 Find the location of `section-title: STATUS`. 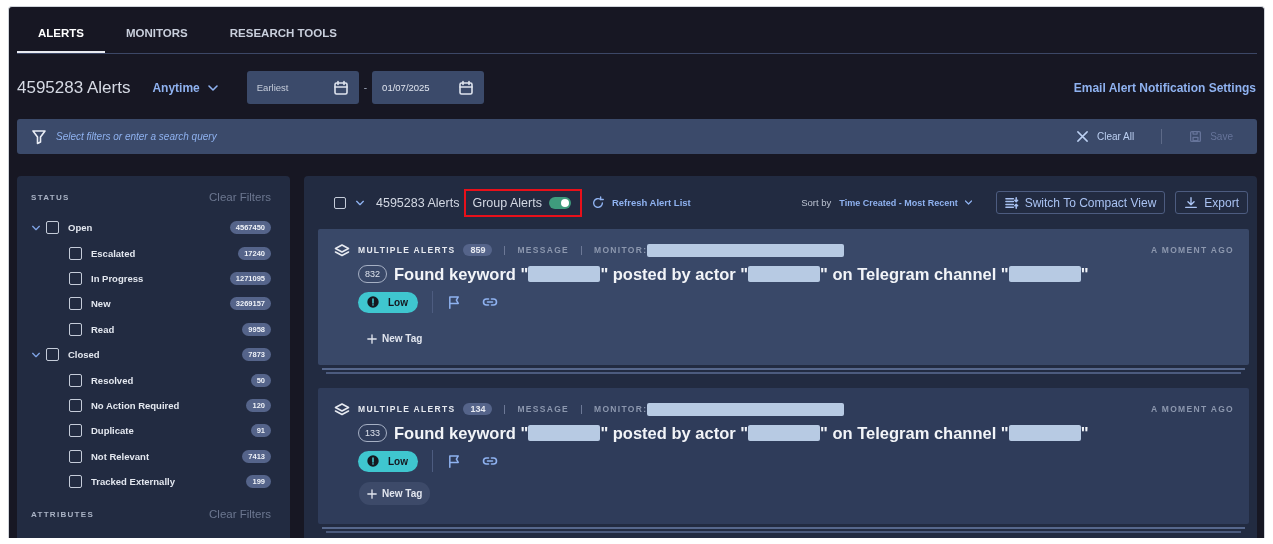

section-title: STATUS is located at coordinates (50, 197).